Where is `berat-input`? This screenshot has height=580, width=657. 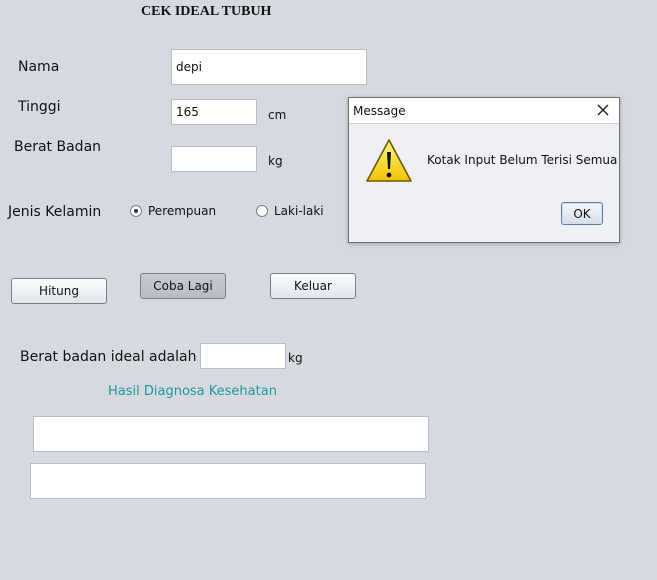 berat-input is located at coordinates (214, 159).